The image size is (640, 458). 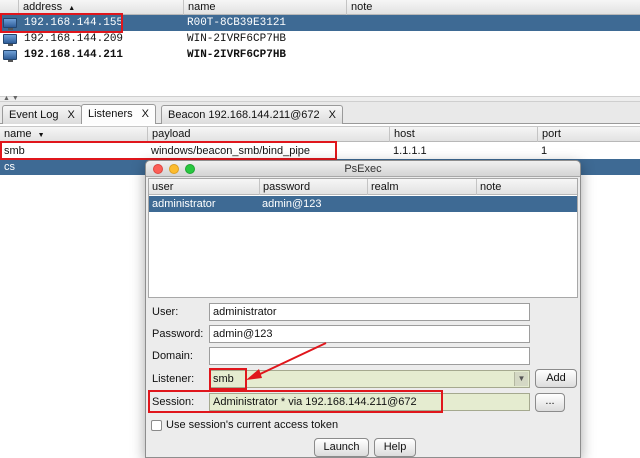 What do you see at coordinates (41, 135) in the screenshot?
I see `sort-descending-icon: ▼` at bounding box center [41, 135].